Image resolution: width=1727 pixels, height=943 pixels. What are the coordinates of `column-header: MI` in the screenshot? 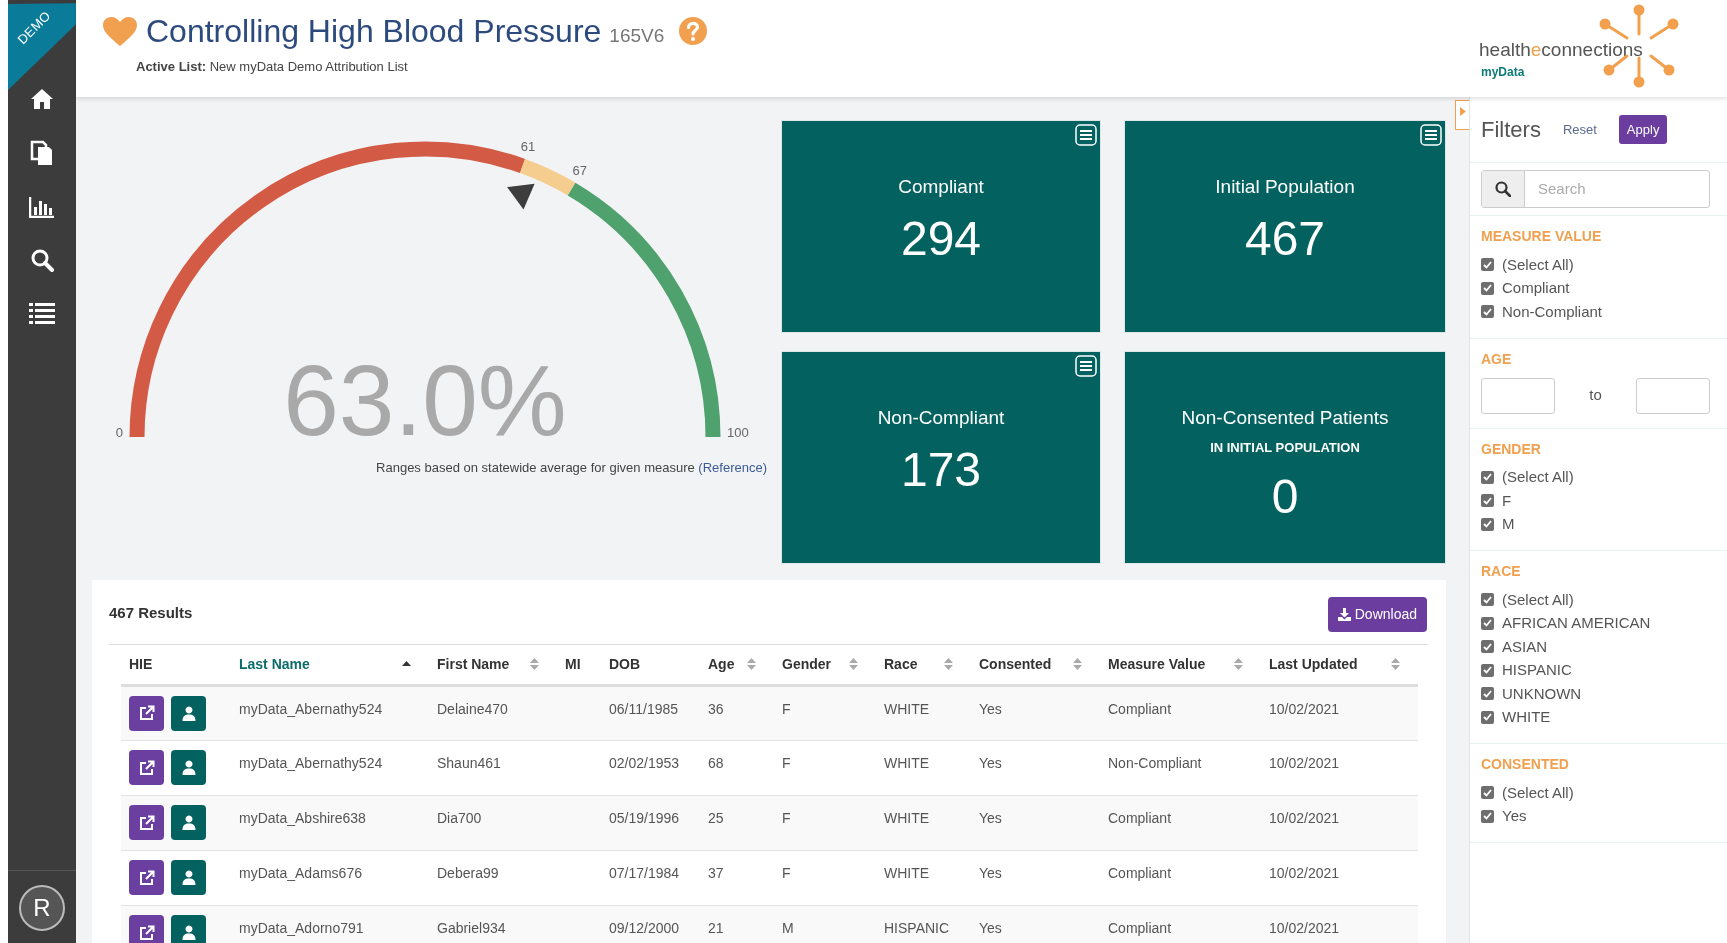 It's located at (573, 664).